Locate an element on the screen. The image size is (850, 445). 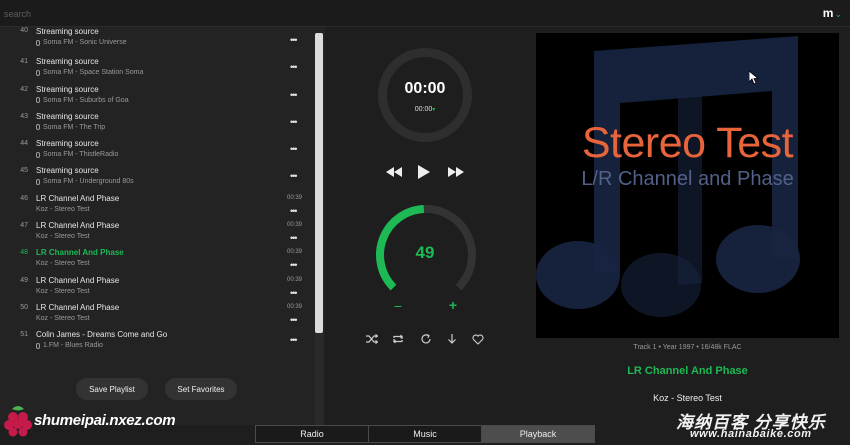
app-logo-icon: m is located at coordinates (828, 13).